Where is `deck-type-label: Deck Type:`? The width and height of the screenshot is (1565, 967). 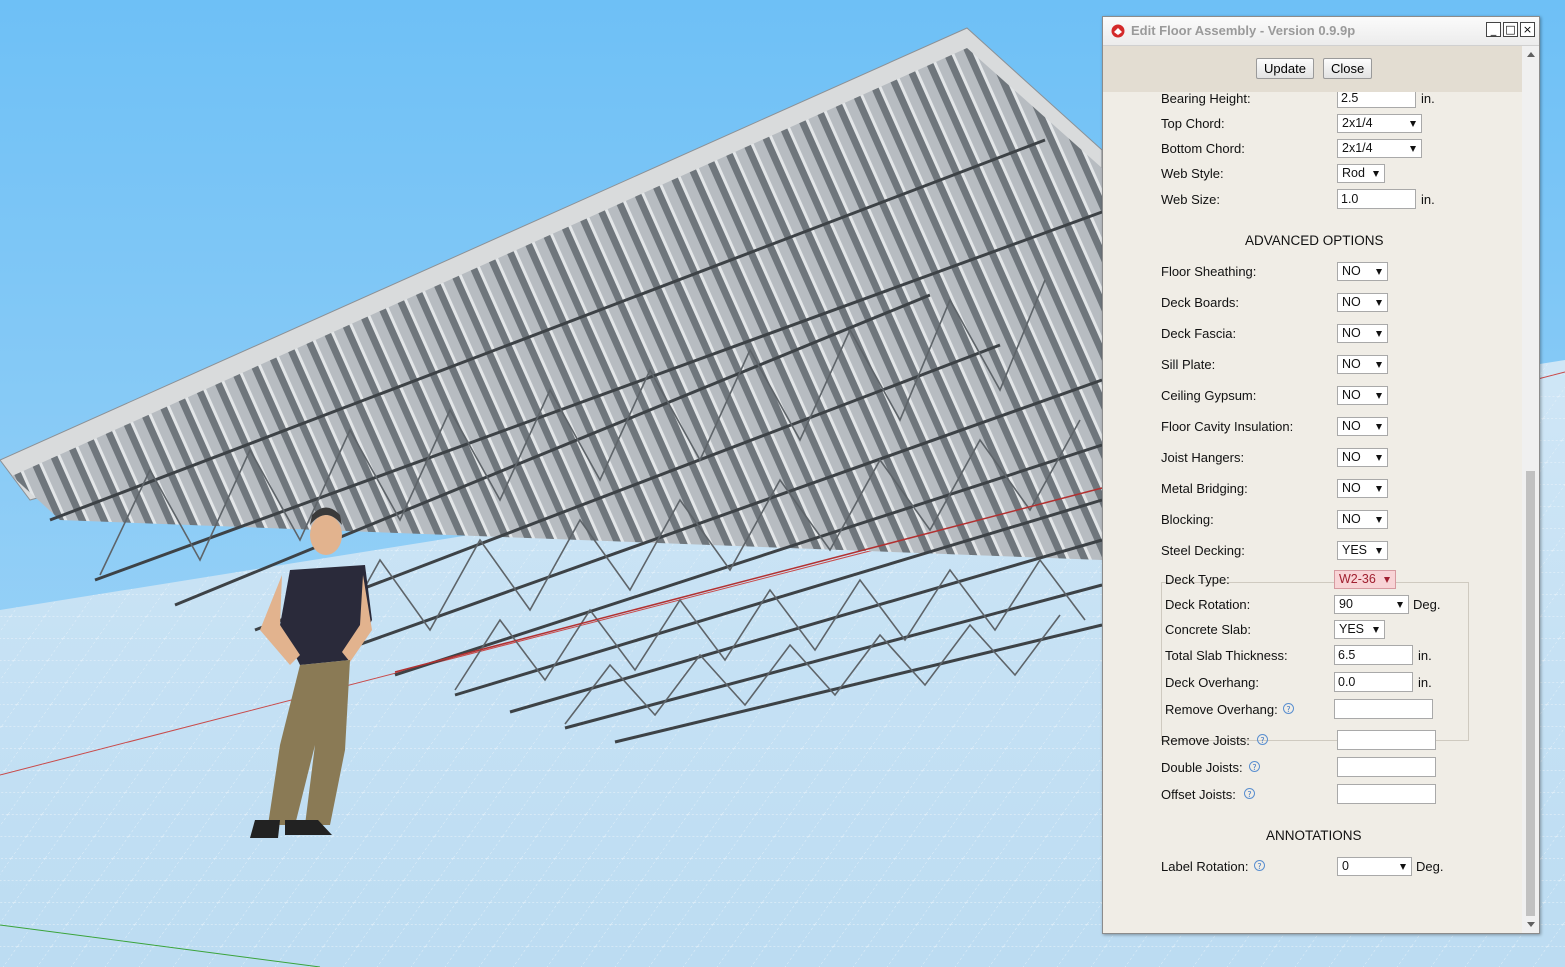 deck-type-label: Deck Type: is located at coordinates (1197, 579).